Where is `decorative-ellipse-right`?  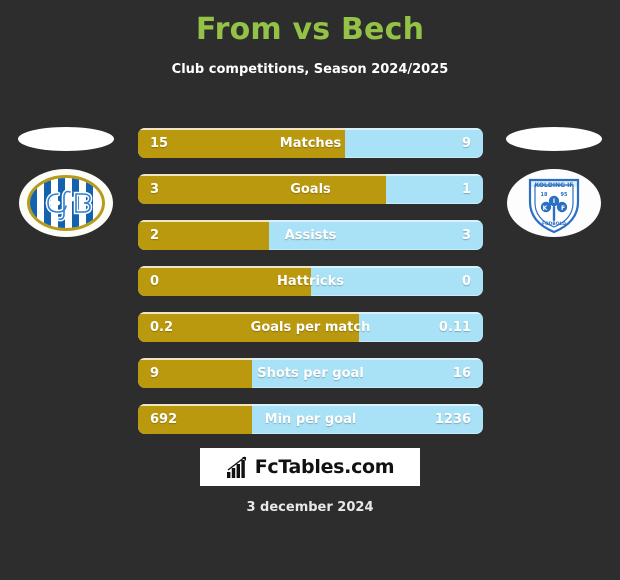 decorative-ellipse-right is located at coordinates (554, 139).